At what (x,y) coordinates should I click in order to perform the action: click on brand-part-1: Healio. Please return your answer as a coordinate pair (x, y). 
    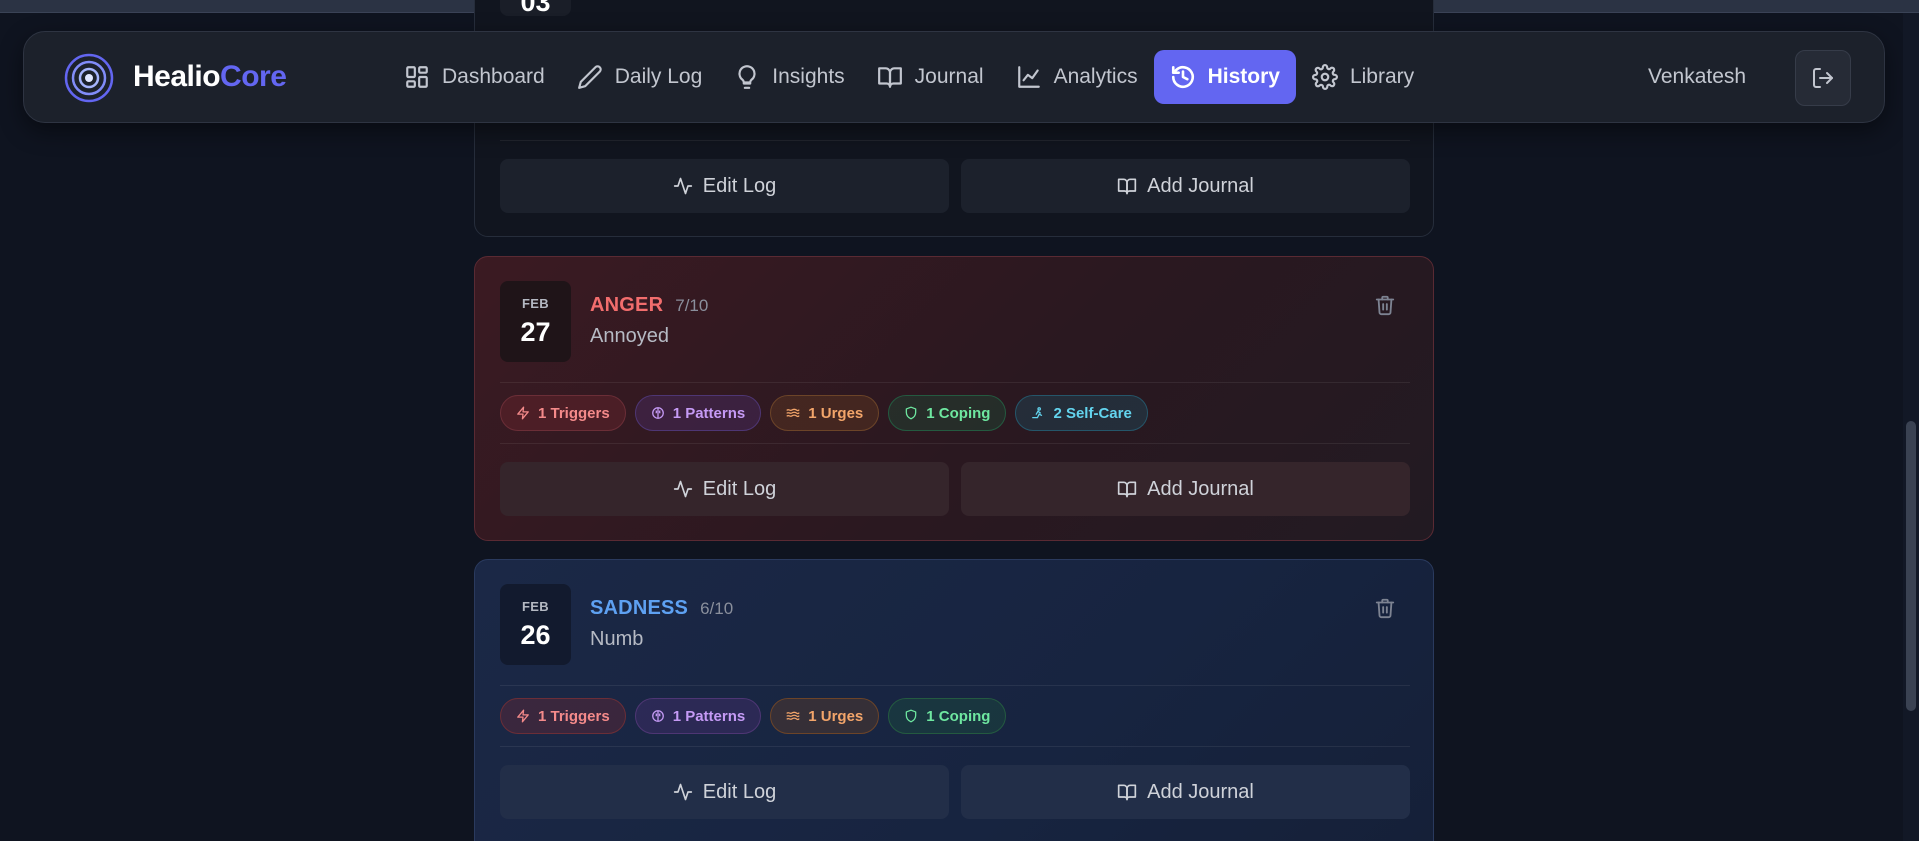
    Looking at the image, I should click on (177, 76).